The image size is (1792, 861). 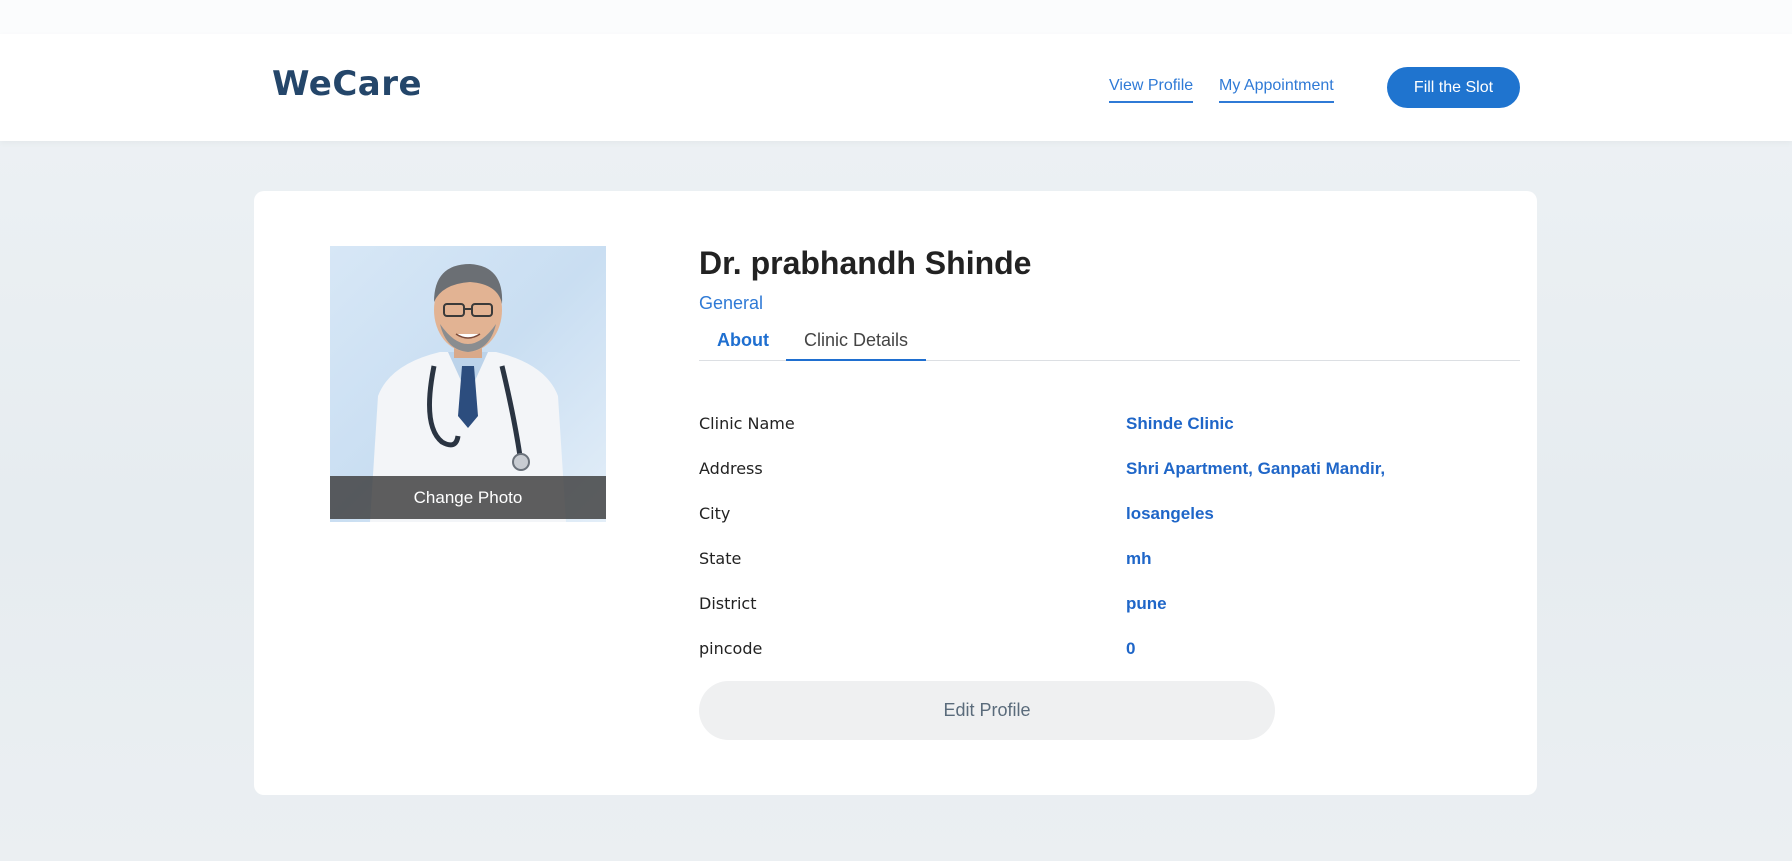 What do you see at coordinates (1170, 513) in the screenshot?
I see `detail-value: losangeles` at bounding box center [1170, 513].